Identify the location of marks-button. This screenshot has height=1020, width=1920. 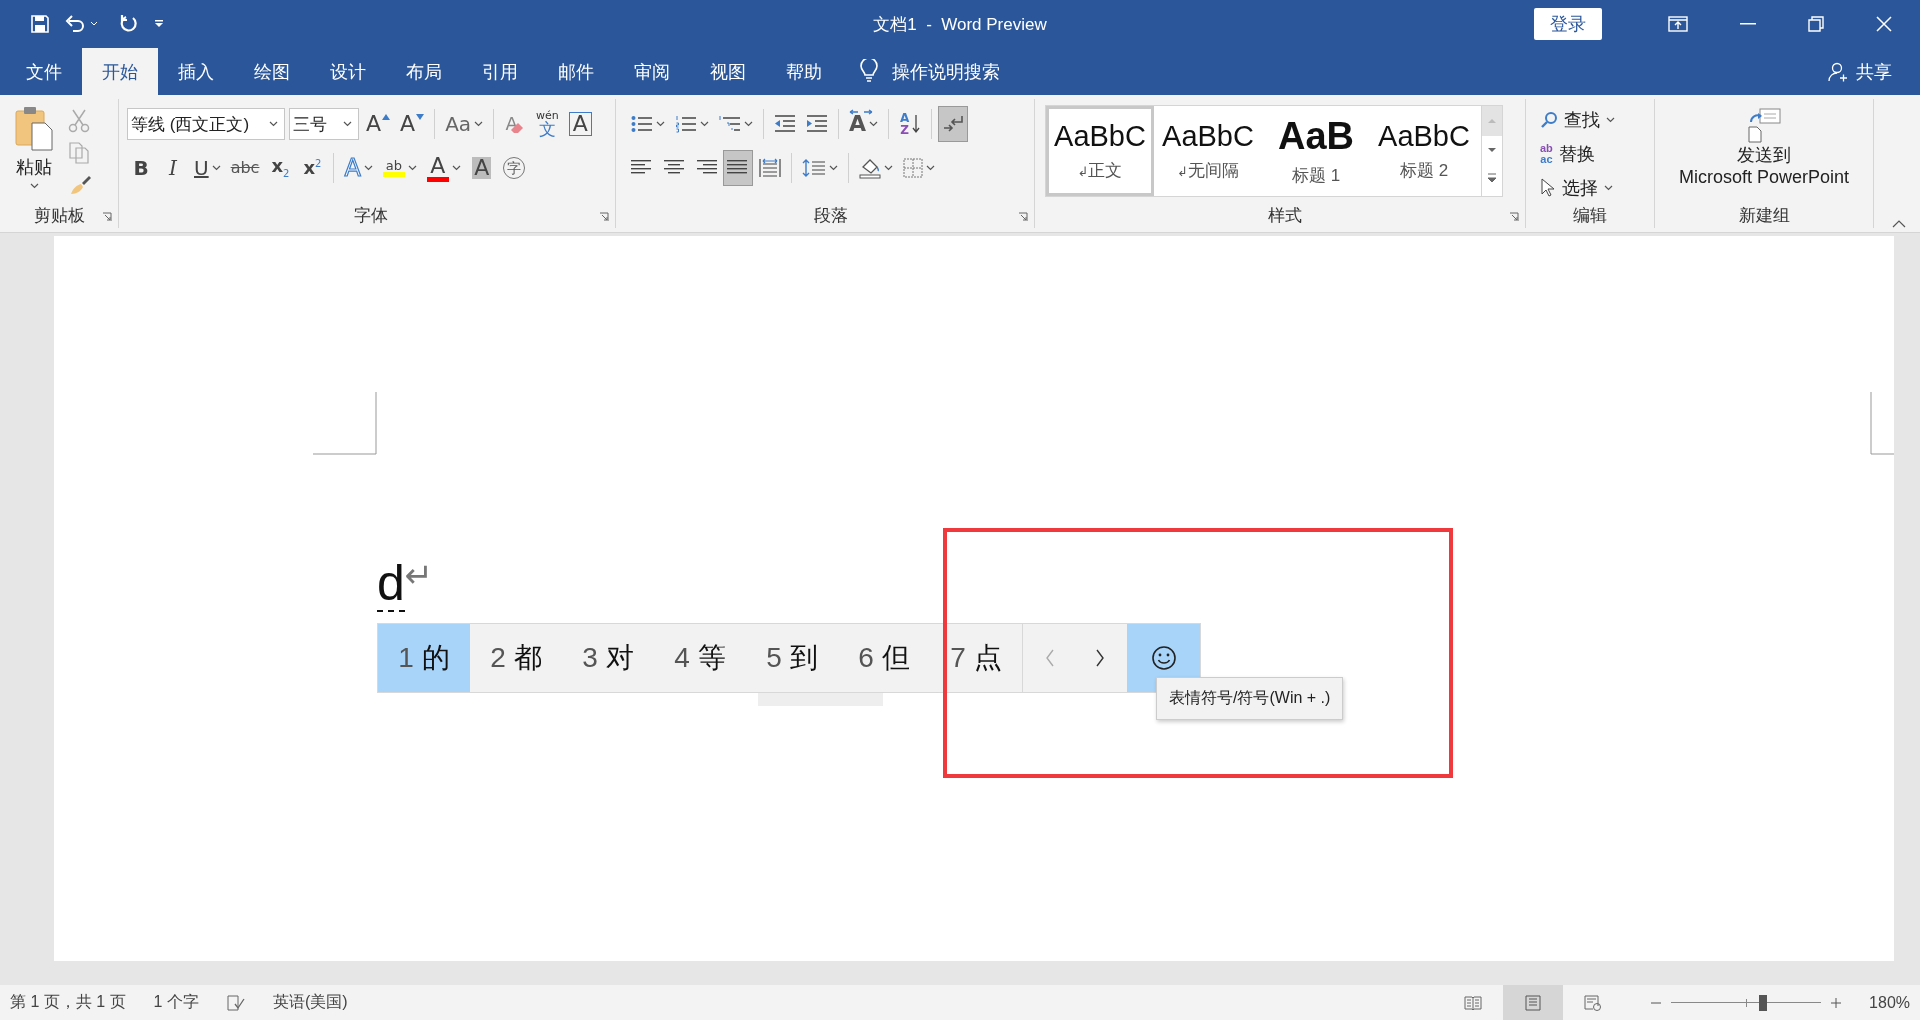
(953, 124).